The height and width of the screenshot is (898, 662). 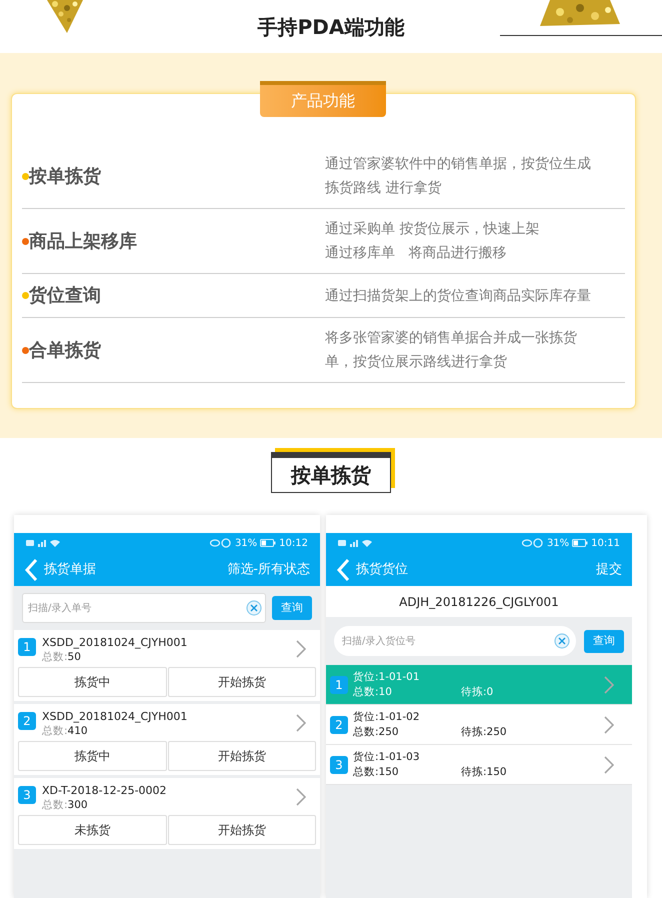 What do you see at coordinates (293, 543) in the screenshot?
I see `clock-time: 10:12` at bounding box center [293, 543].